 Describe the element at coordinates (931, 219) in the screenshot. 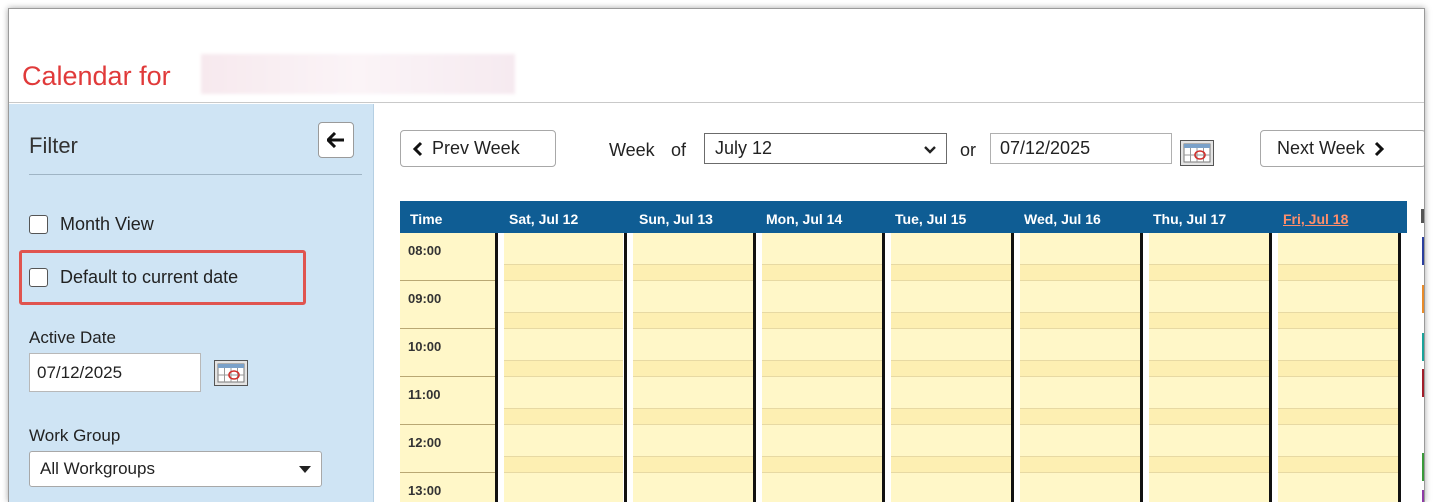

I see `day-header: Tue, Jul 15` at that location.